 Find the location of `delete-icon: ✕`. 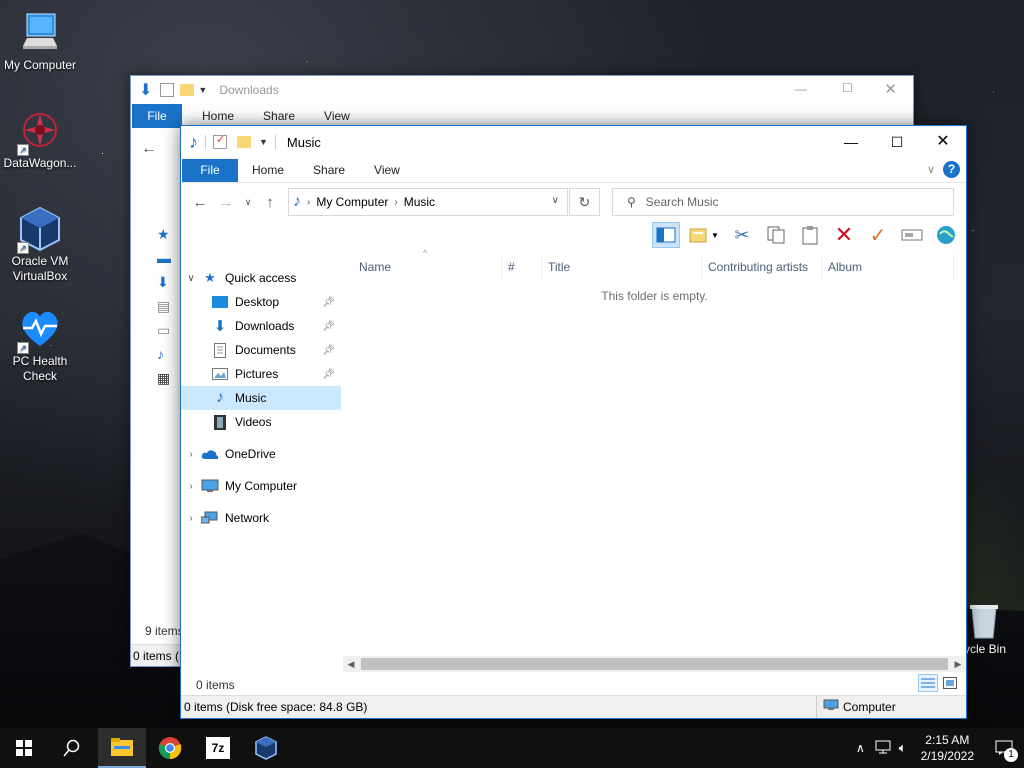

delete-icon: ✕ is located at coordinates (844, 235).